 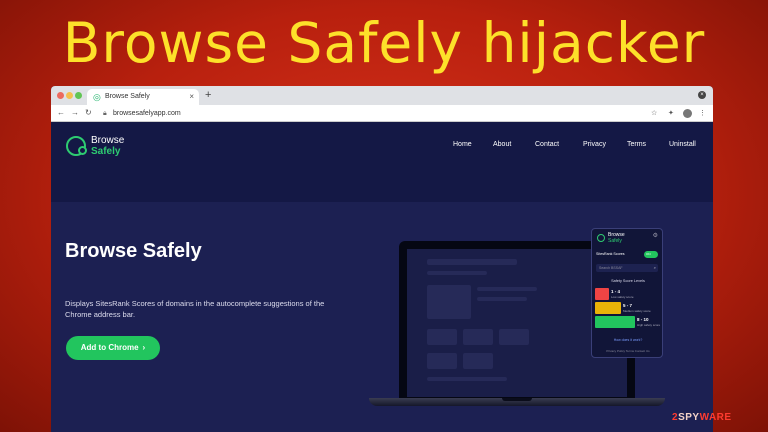 What do you see at coordinates (715, 417) in the screenshot?
I see `watermark-suffix: WARE` at bounding box center [715, 417].